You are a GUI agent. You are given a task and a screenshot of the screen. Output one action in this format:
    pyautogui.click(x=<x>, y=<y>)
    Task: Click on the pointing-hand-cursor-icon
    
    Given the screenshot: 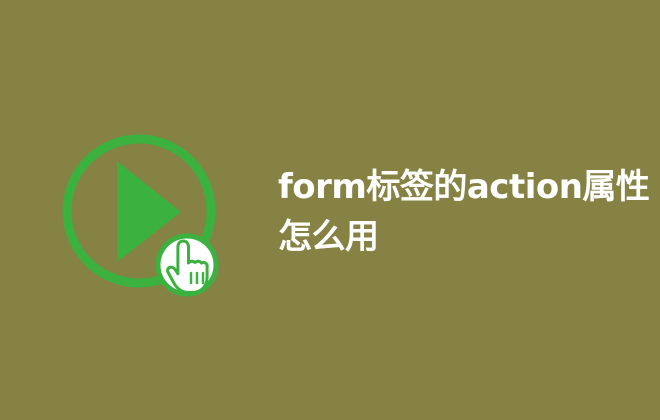 What is the action you would take?
    pyautogui.click(x=187, y=265)
    